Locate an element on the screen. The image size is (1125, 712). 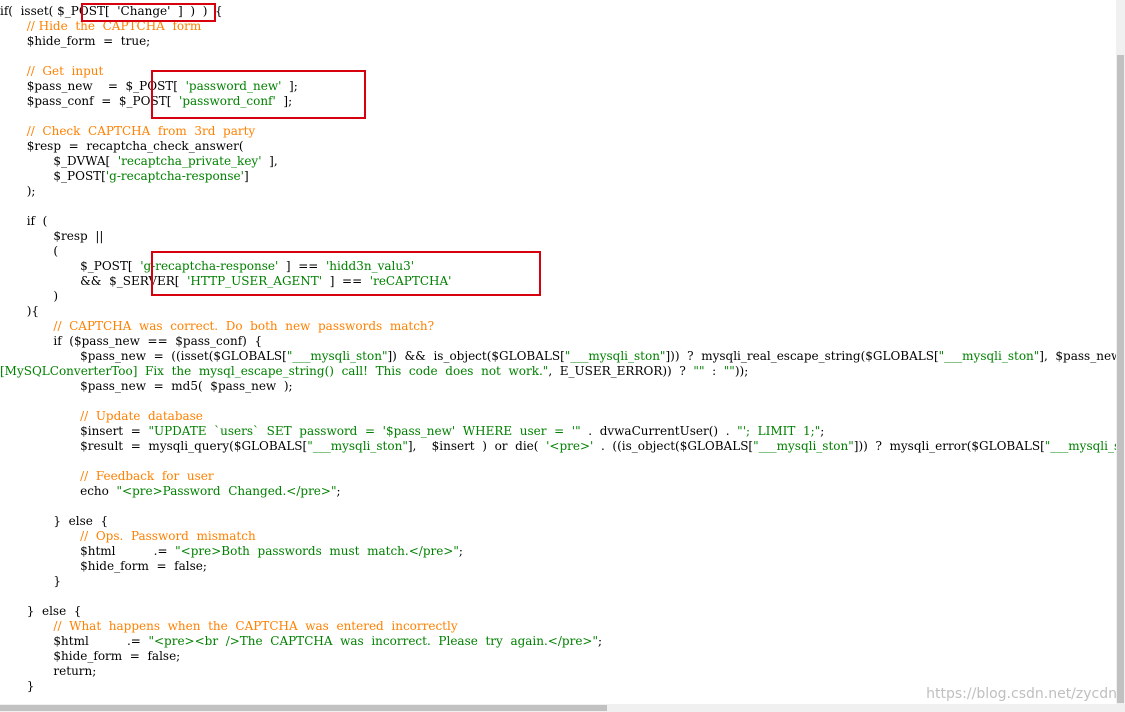
code-token: if( isset( is located at coordinates (29, 11).